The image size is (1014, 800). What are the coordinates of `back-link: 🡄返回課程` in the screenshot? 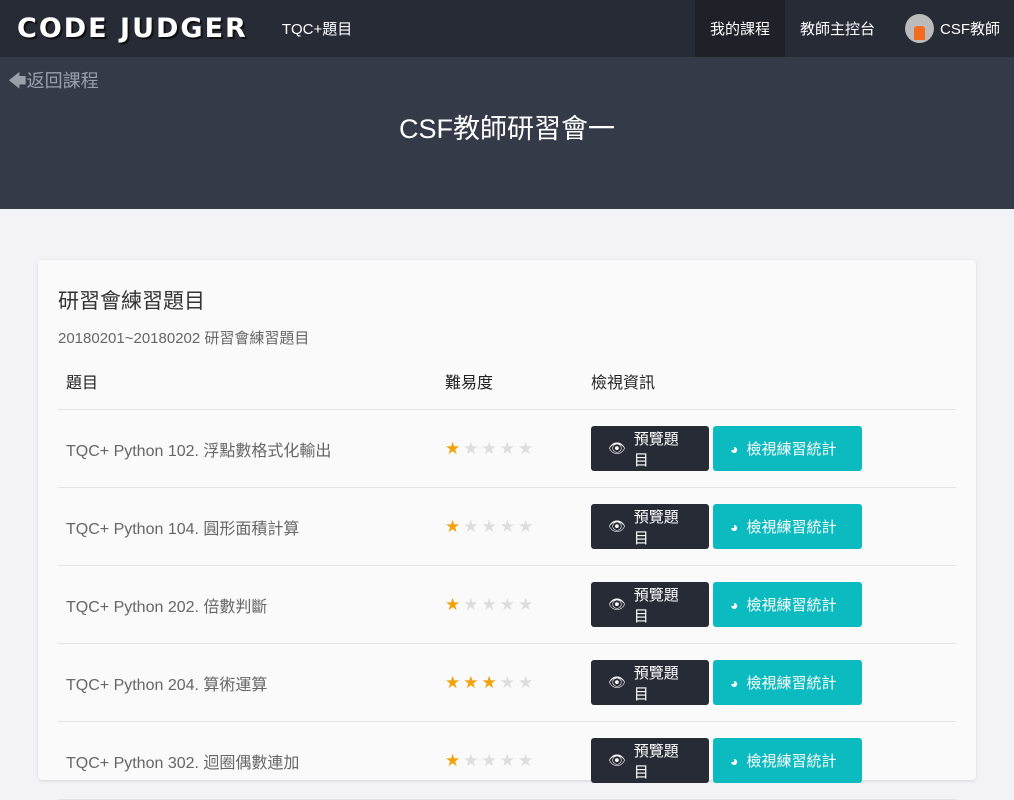 It's located at (53, 83).